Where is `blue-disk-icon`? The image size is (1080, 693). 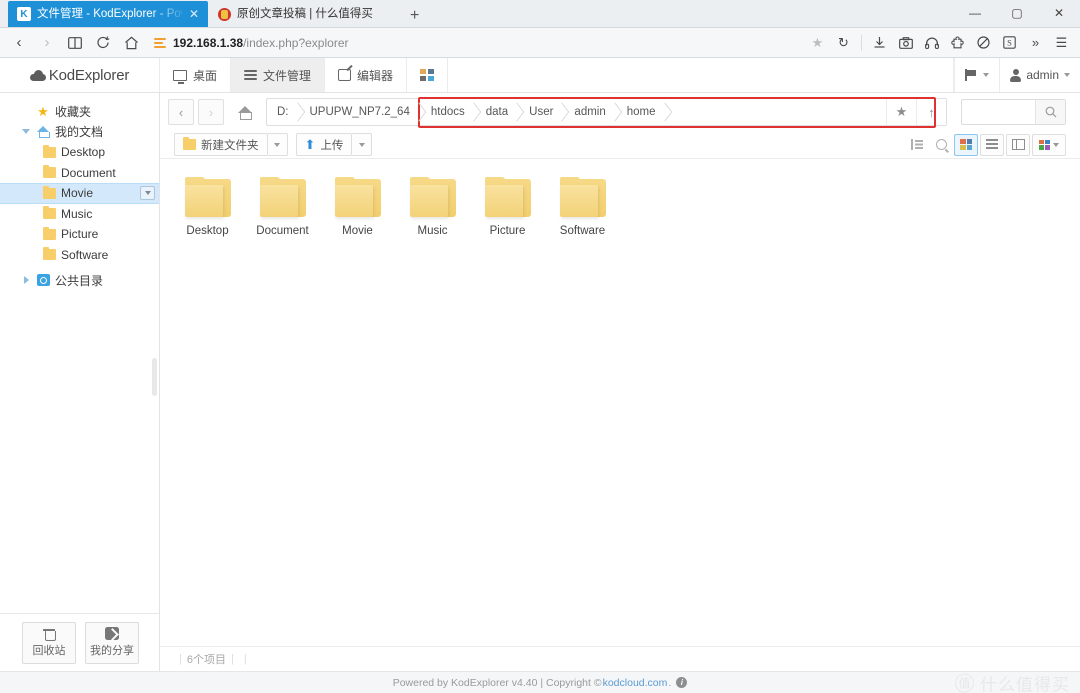
blue-disk-icon is located at coordinates (43, 280).